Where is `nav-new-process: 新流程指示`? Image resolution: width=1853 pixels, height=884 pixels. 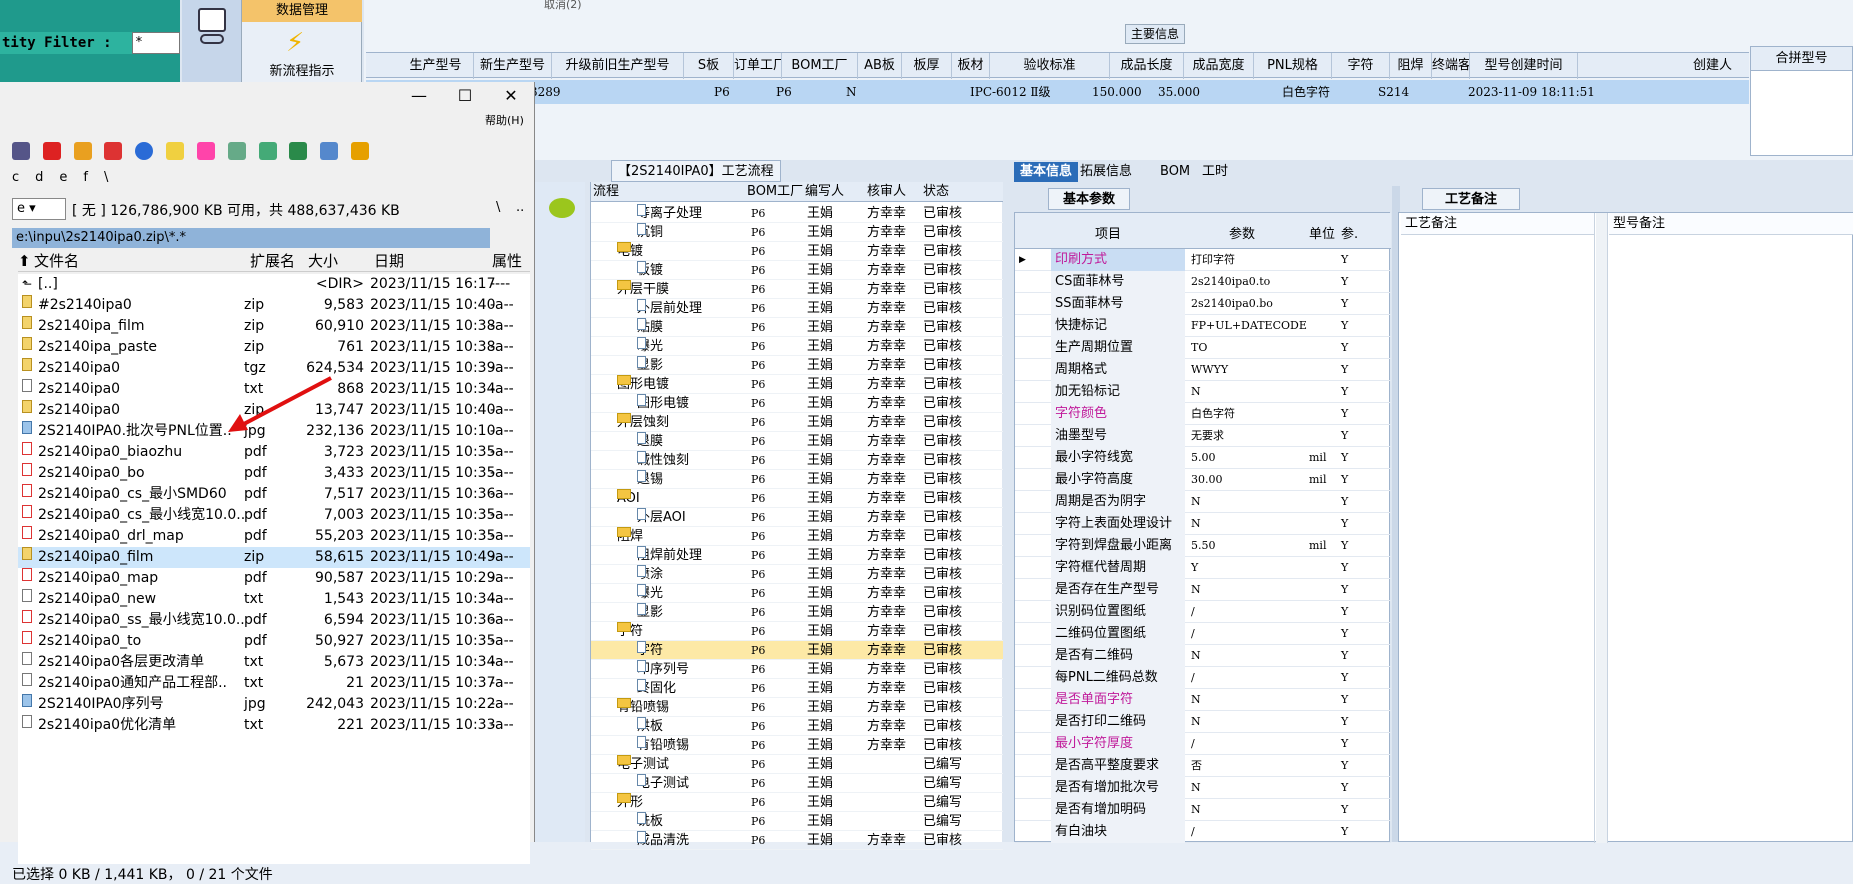 nav-new-process: 新流程指示 is located at coordinates (302, 69).